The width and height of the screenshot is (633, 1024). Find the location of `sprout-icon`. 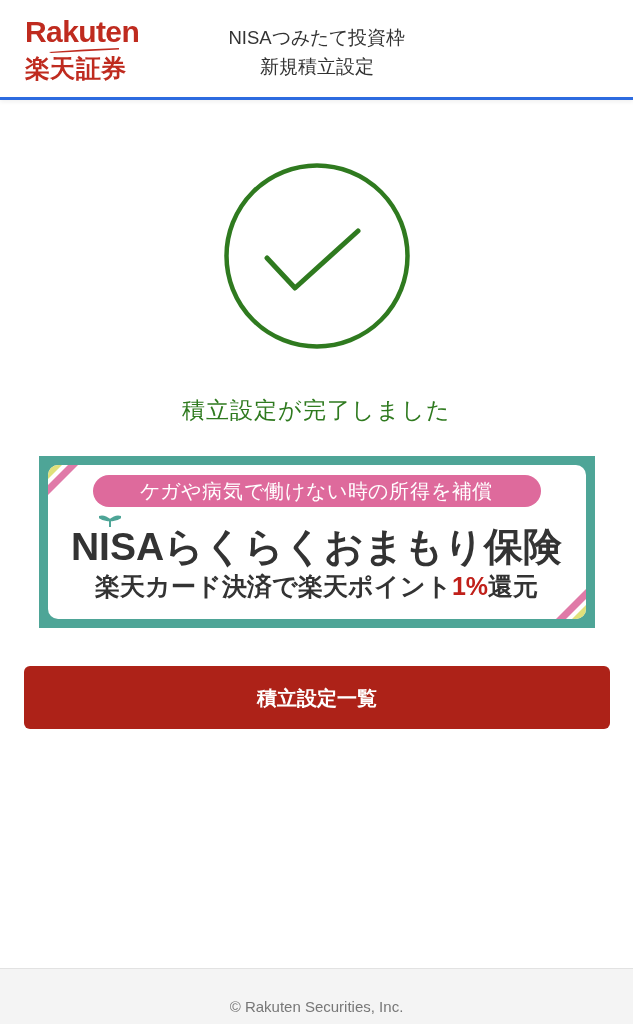

sprout-icon is located at coordinates (109, 521).